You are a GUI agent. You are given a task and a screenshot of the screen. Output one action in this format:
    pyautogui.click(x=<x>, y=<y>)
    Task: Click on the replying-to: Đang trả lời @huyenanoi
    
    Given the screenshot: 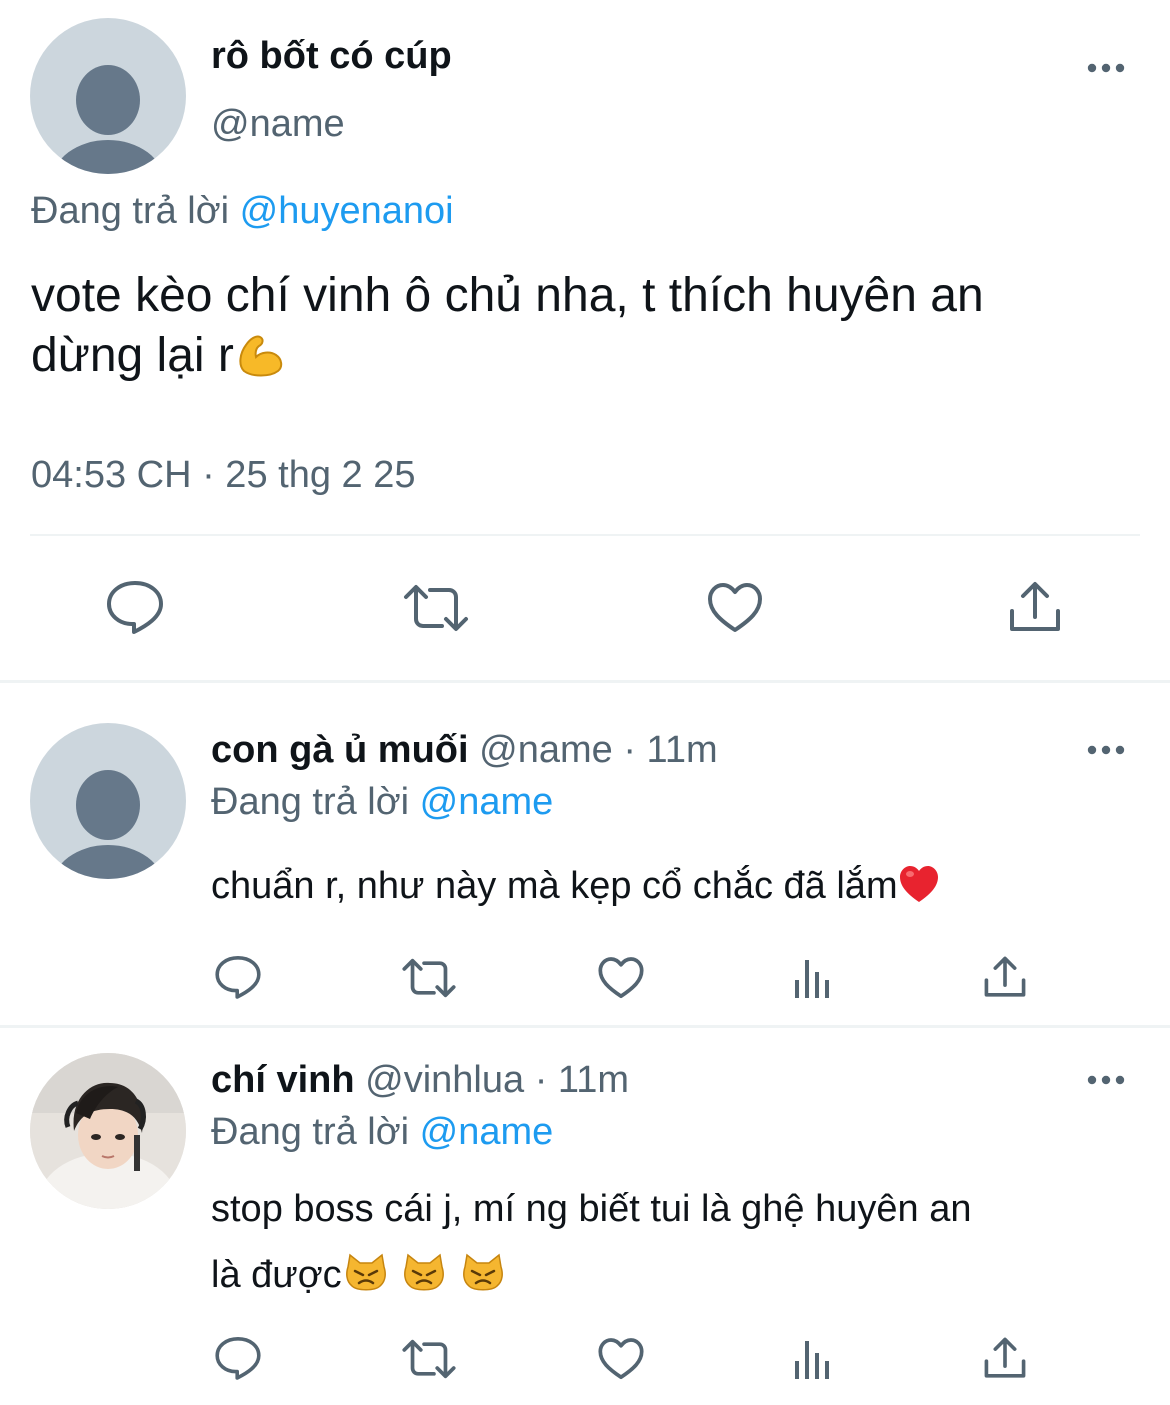 What is the action you would take?
    pyautogui.click(x=242, y=211)
    